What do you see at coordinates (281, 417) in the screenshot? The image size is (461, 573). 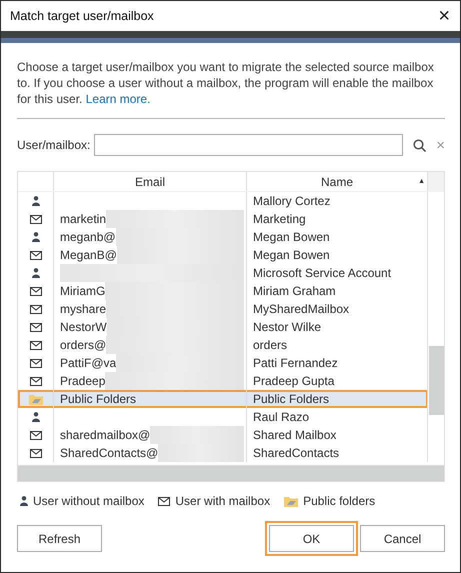 I see `name-text: Raul Razo` at bounding box center [281, 417].